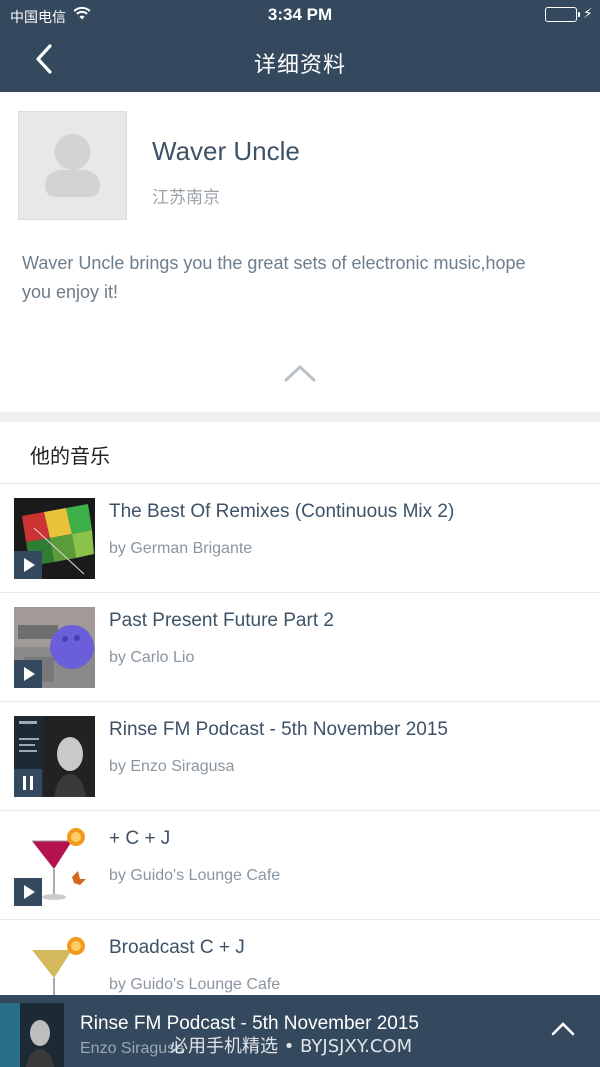  I want to click on battery-icon, so click(562, 14).